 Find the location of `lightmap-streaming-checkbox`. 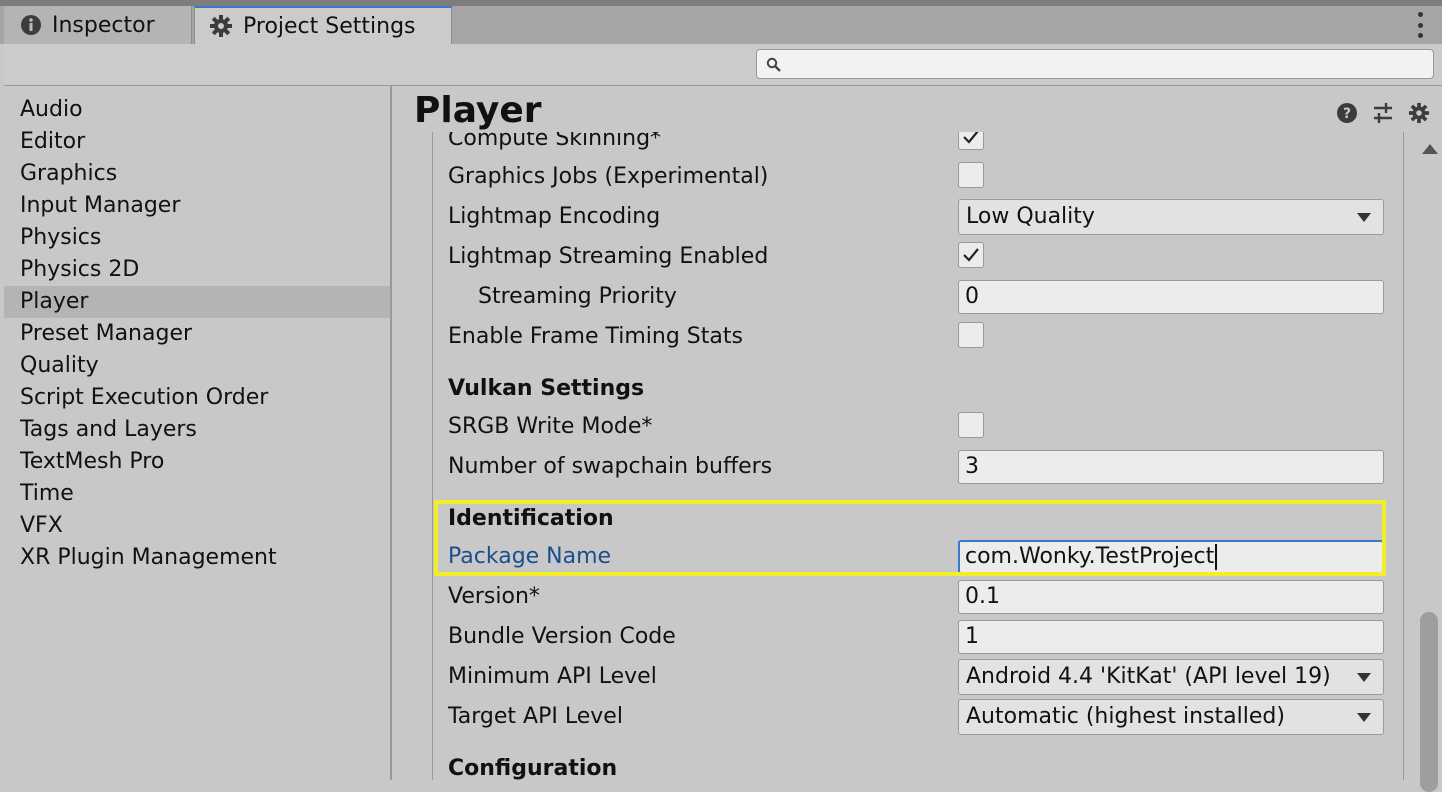

lightmap-streaming-checkbox is located at coordinates (971, 255).